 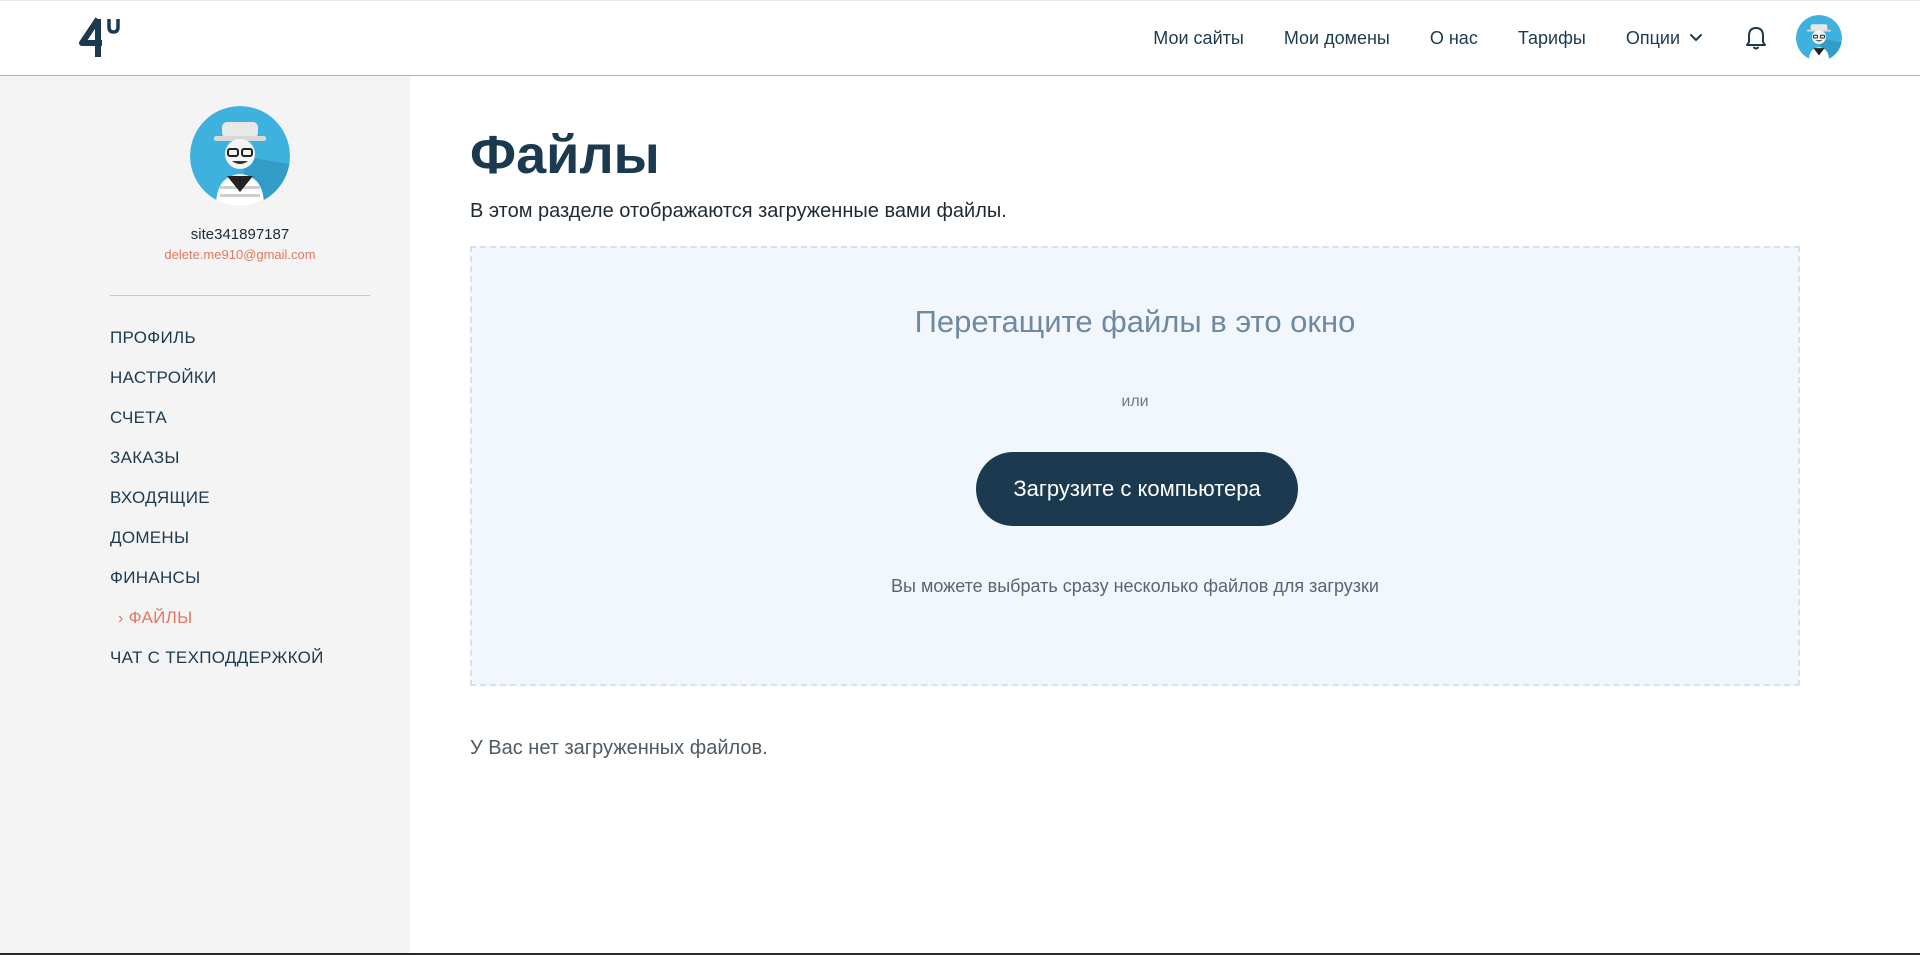 I want to click on nav-pricing: Тарифы, so click(x=1552, y=38).